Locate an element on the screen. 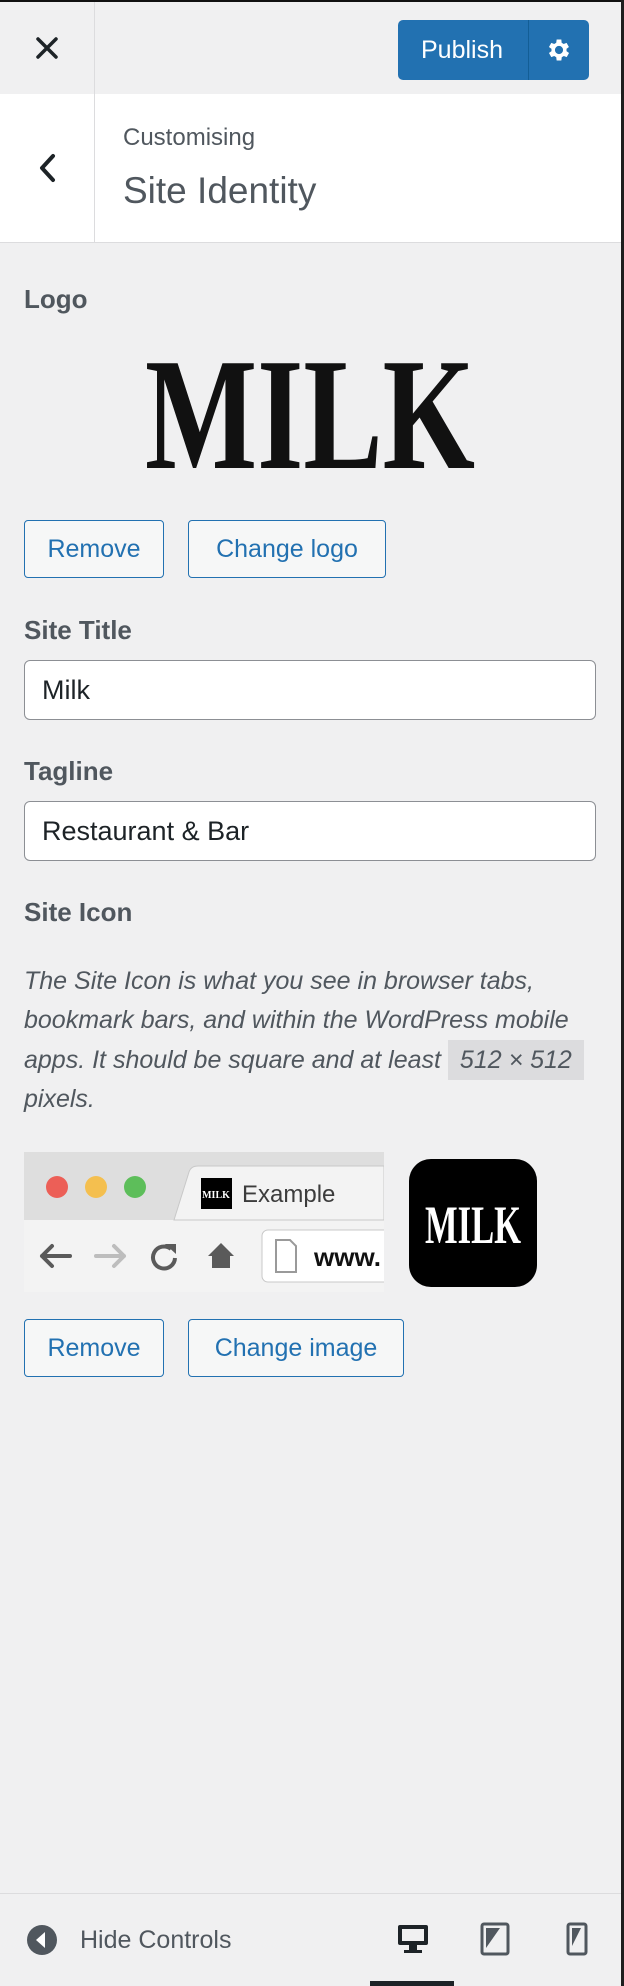 The width and height of the screenshot is (624, 1986). desktop-icon is located at coordinates (413, 1939).